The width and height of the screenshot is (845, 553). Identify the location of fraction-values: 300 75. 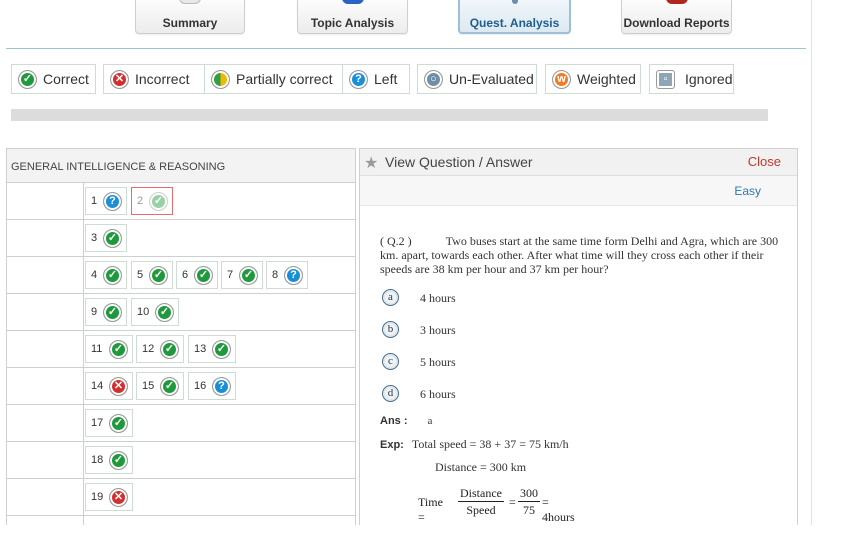
(529, 502).